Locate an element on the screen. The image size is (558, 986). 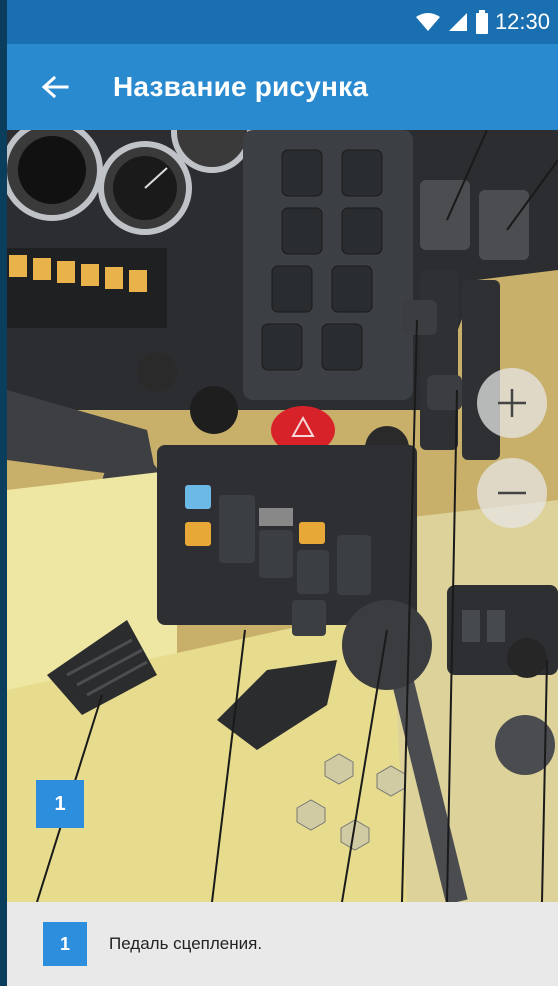
status-time: 12:30 is located at coordinates (522, 21).